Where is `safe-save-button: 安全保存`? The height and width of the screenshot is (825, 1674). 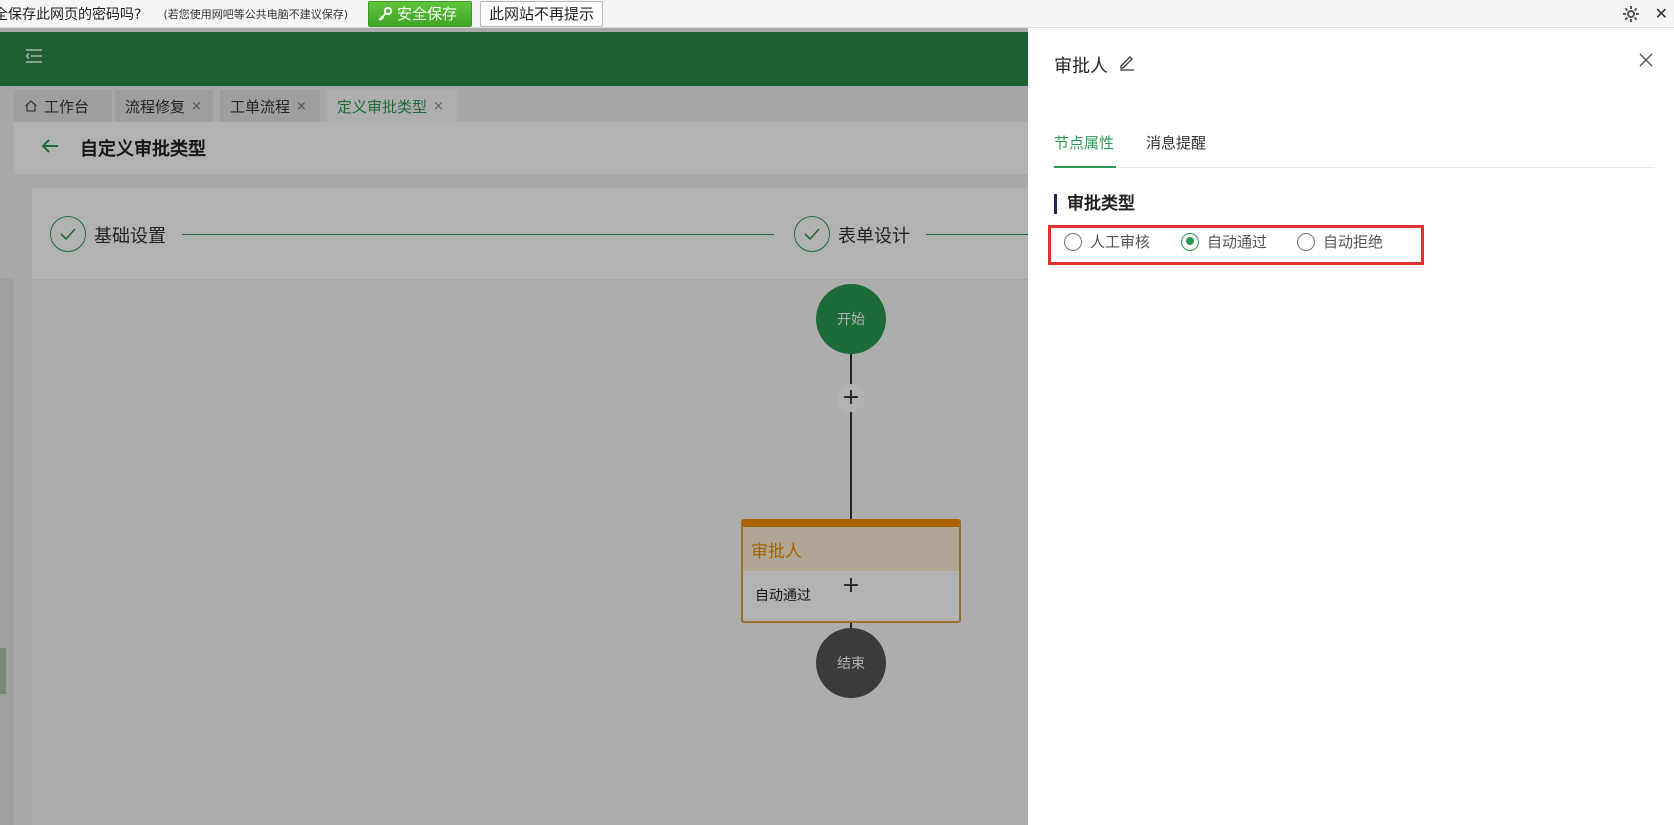 safe-save-button: 安全保存 is located at coordinates (420, 13).